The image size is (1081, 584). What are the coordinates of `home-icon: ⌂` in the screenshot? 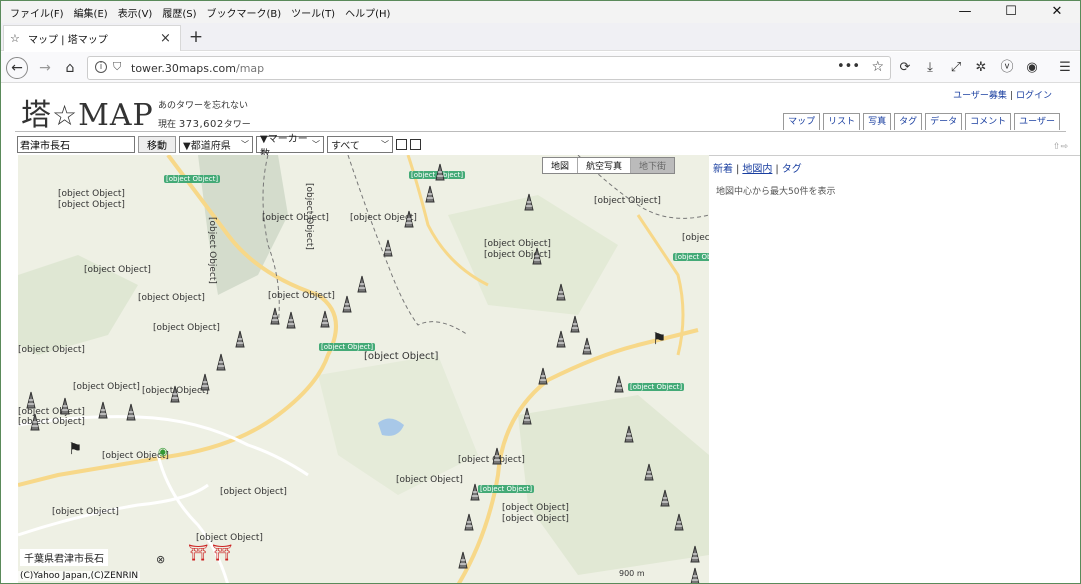 It's located at (70, 68).